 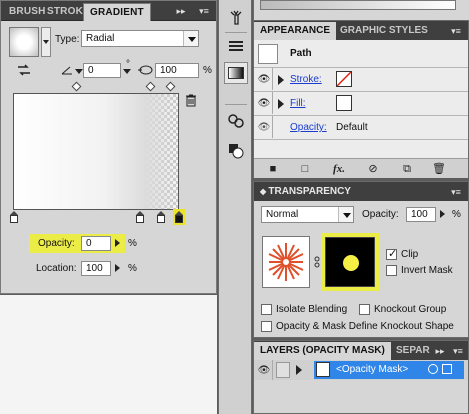 What do you see at coordinates (301, 53) in the screenshot?
I see `object-type-label: Path` at bounding box center [301, 53].